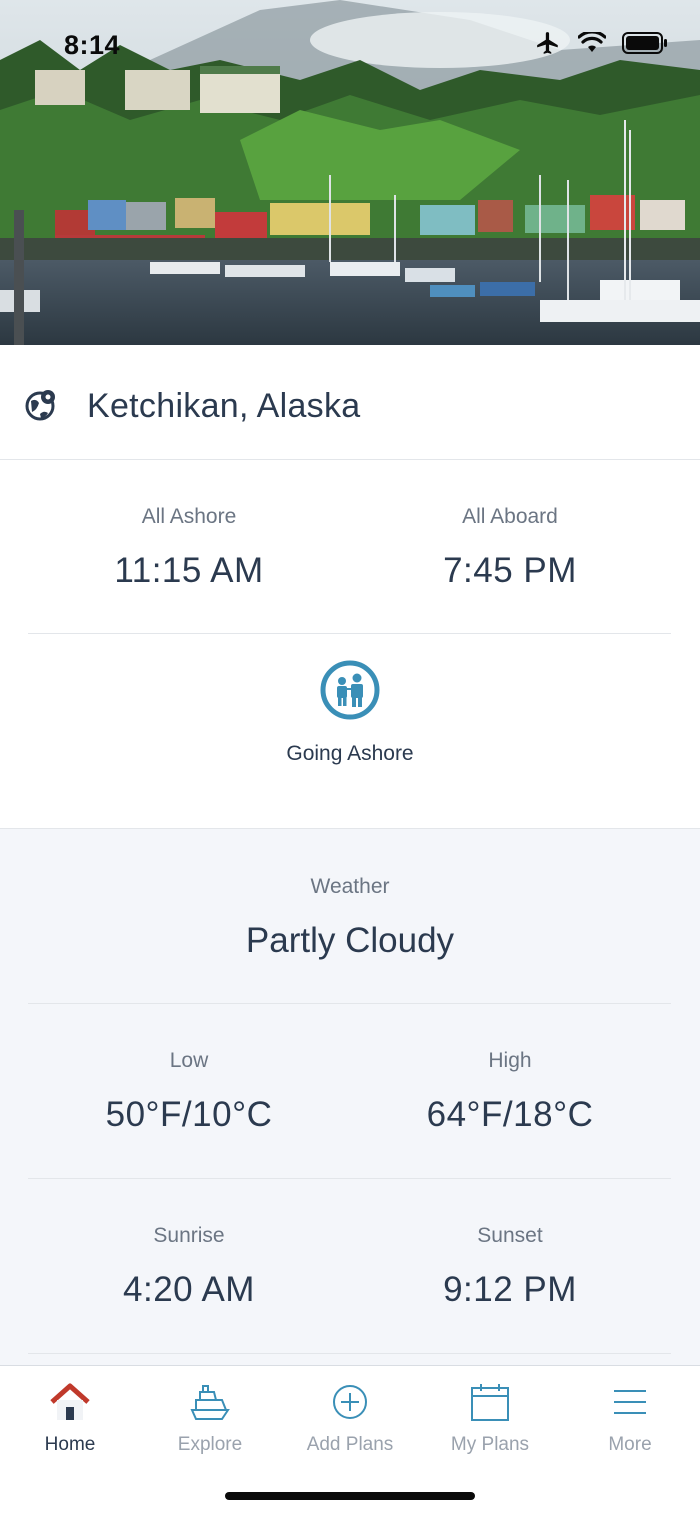 This screenshot has height=1515, width=700. Describe the element at coordinates (189, 570) in the screenshot. I see `all-ashore-value: 11:15 AM` at that location.